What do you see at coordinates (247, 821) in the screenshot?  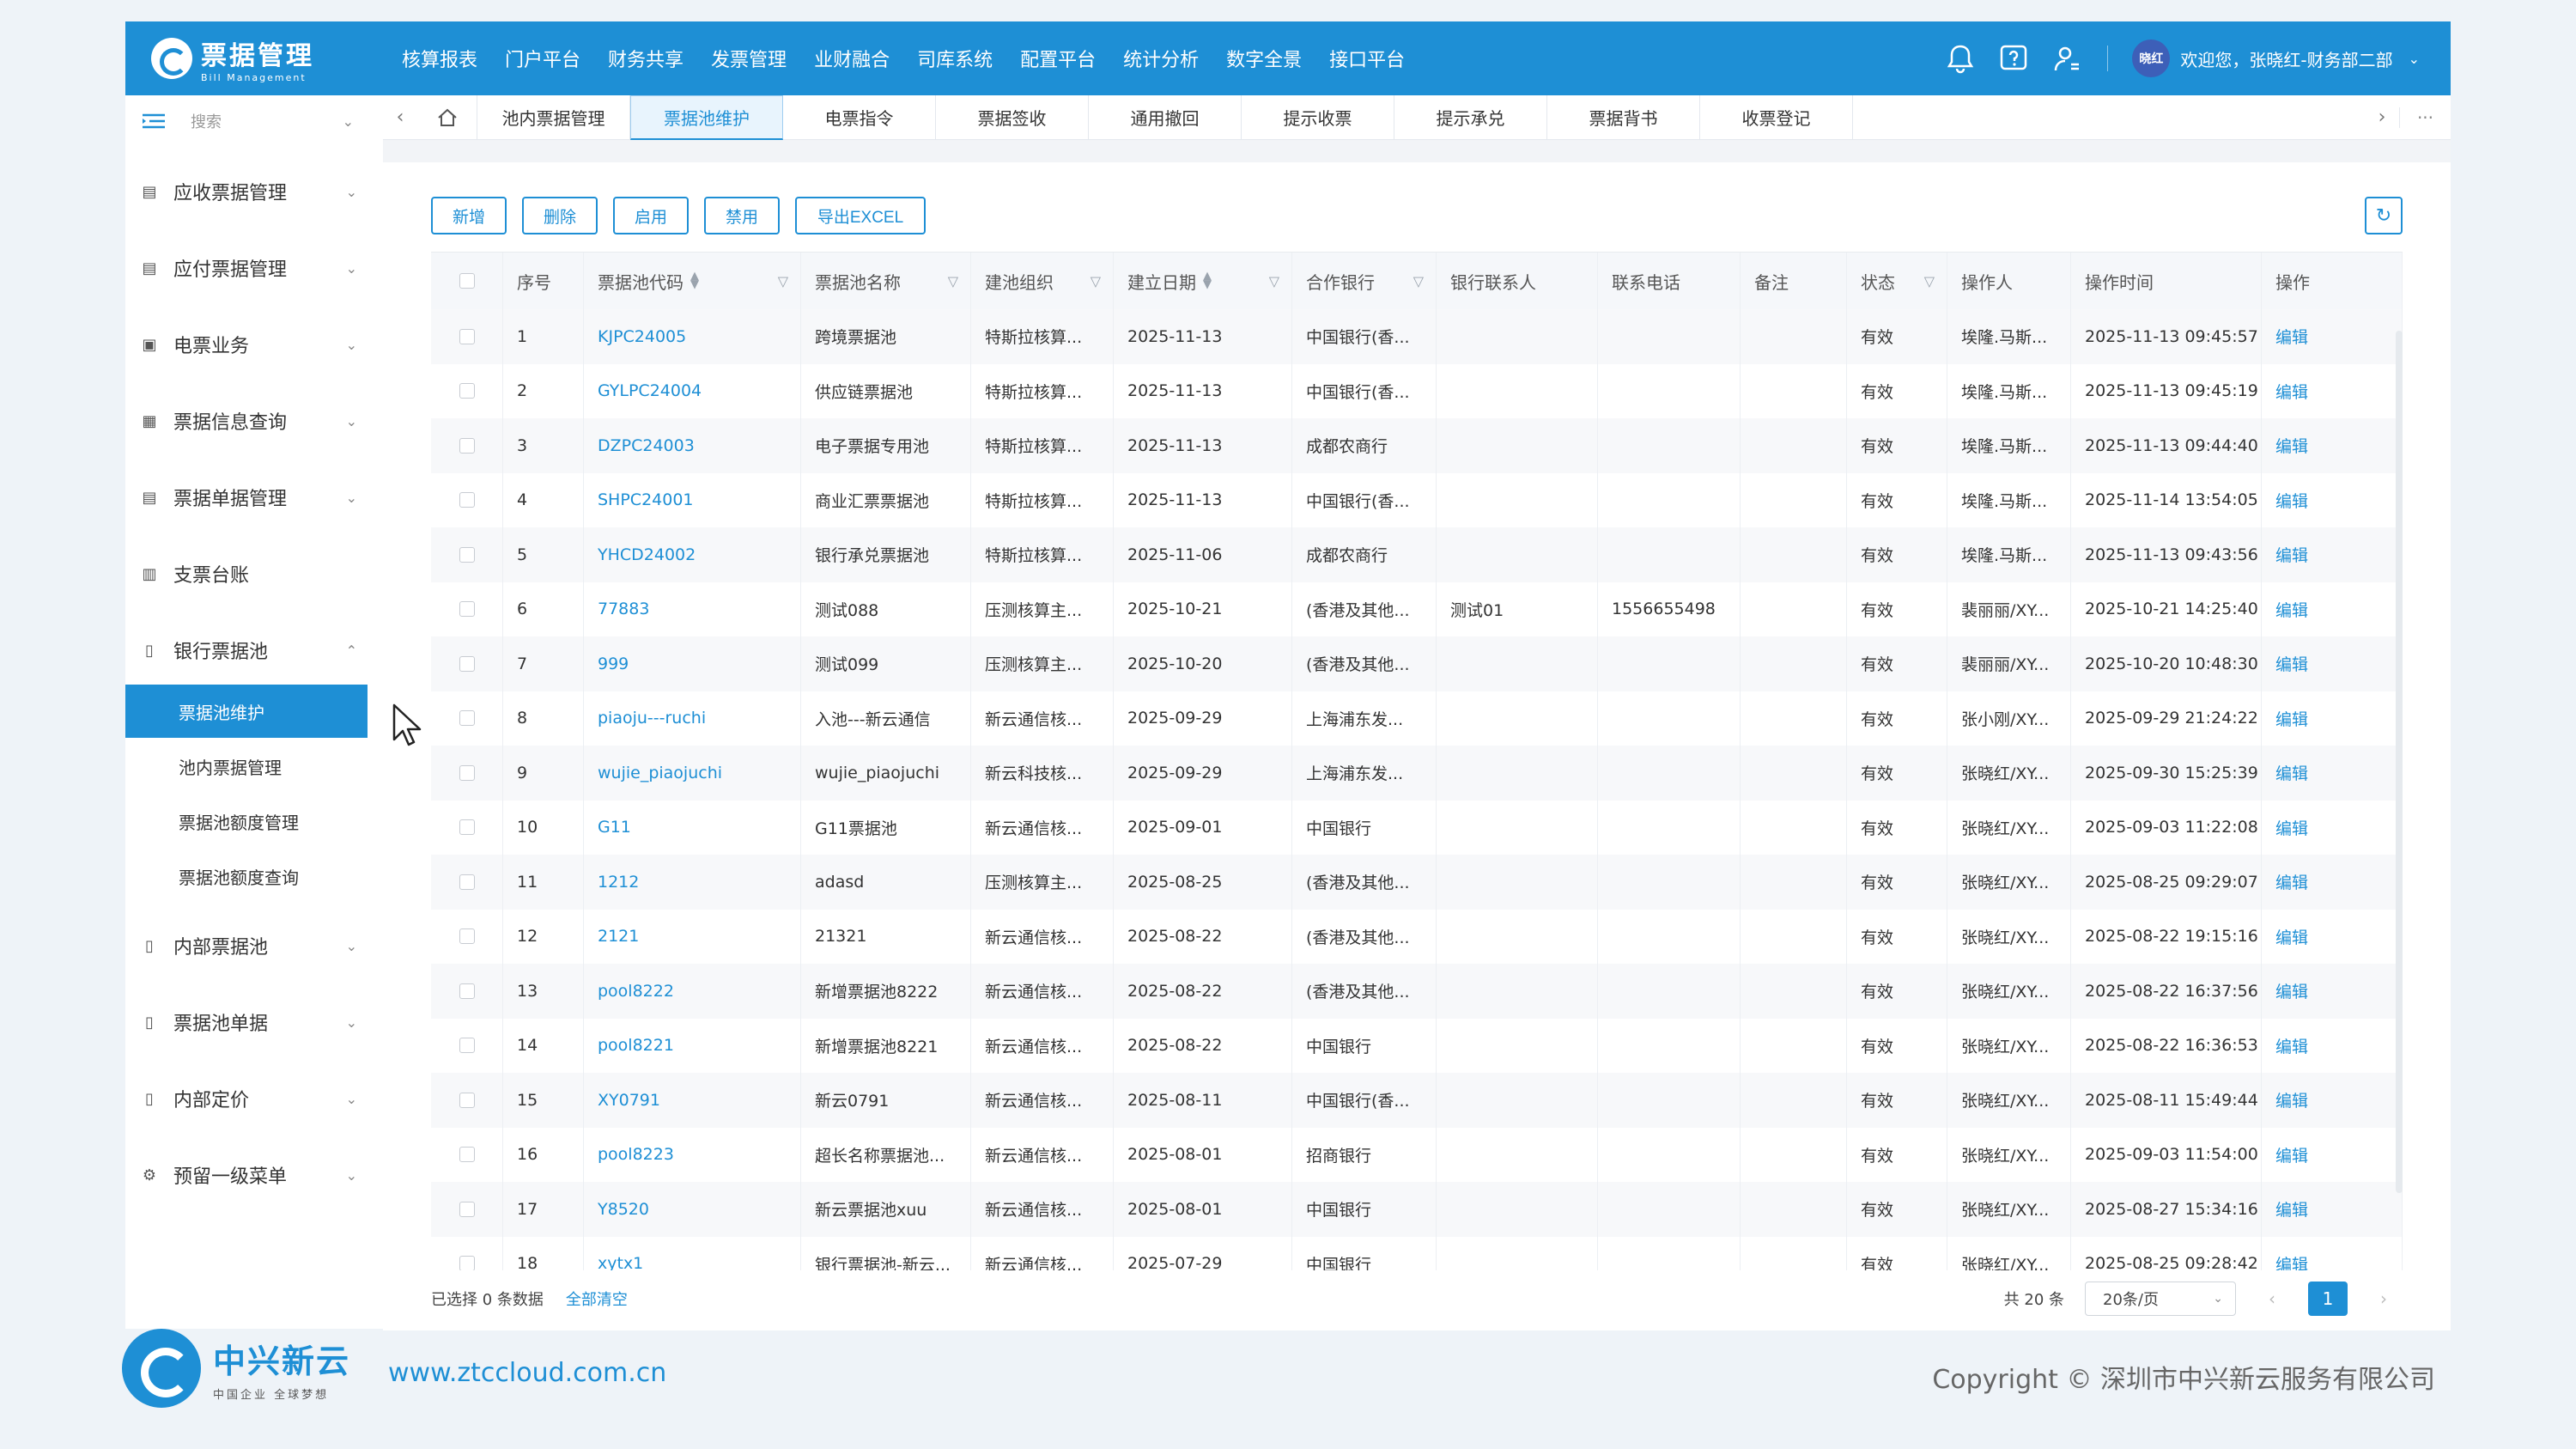 I see `sidebar-subitem-pool-quota: 票据池额度管理` at bounding box center [247, 821].